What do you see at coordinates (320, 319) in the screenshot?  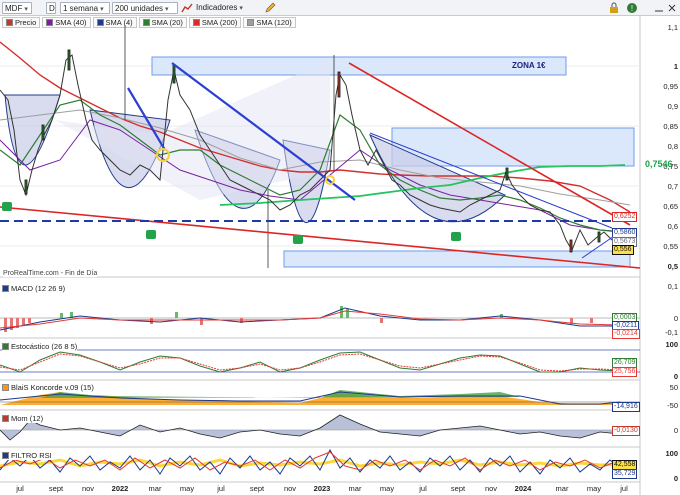 I see `macd-panel` at bounding box center [320, 319].